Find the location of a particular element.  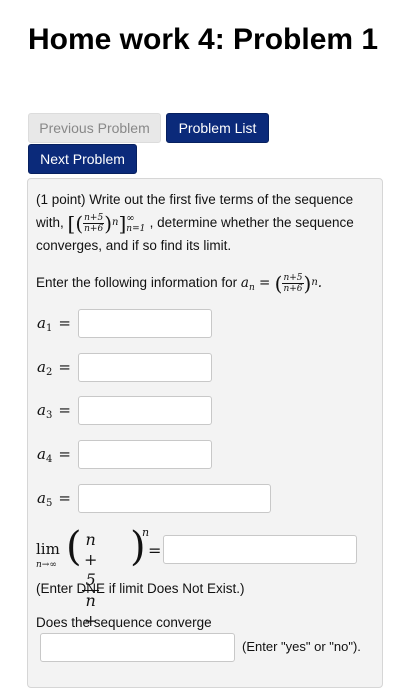

sequence-fraction: n+5 n+6 is located at coordinates (94, 223).